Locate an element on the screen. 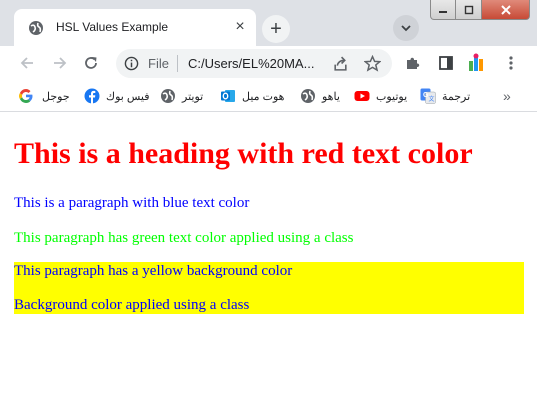 The image size is (537, 417). tab-strip: HSL Values Example × + is located at coordinates (268, 23).